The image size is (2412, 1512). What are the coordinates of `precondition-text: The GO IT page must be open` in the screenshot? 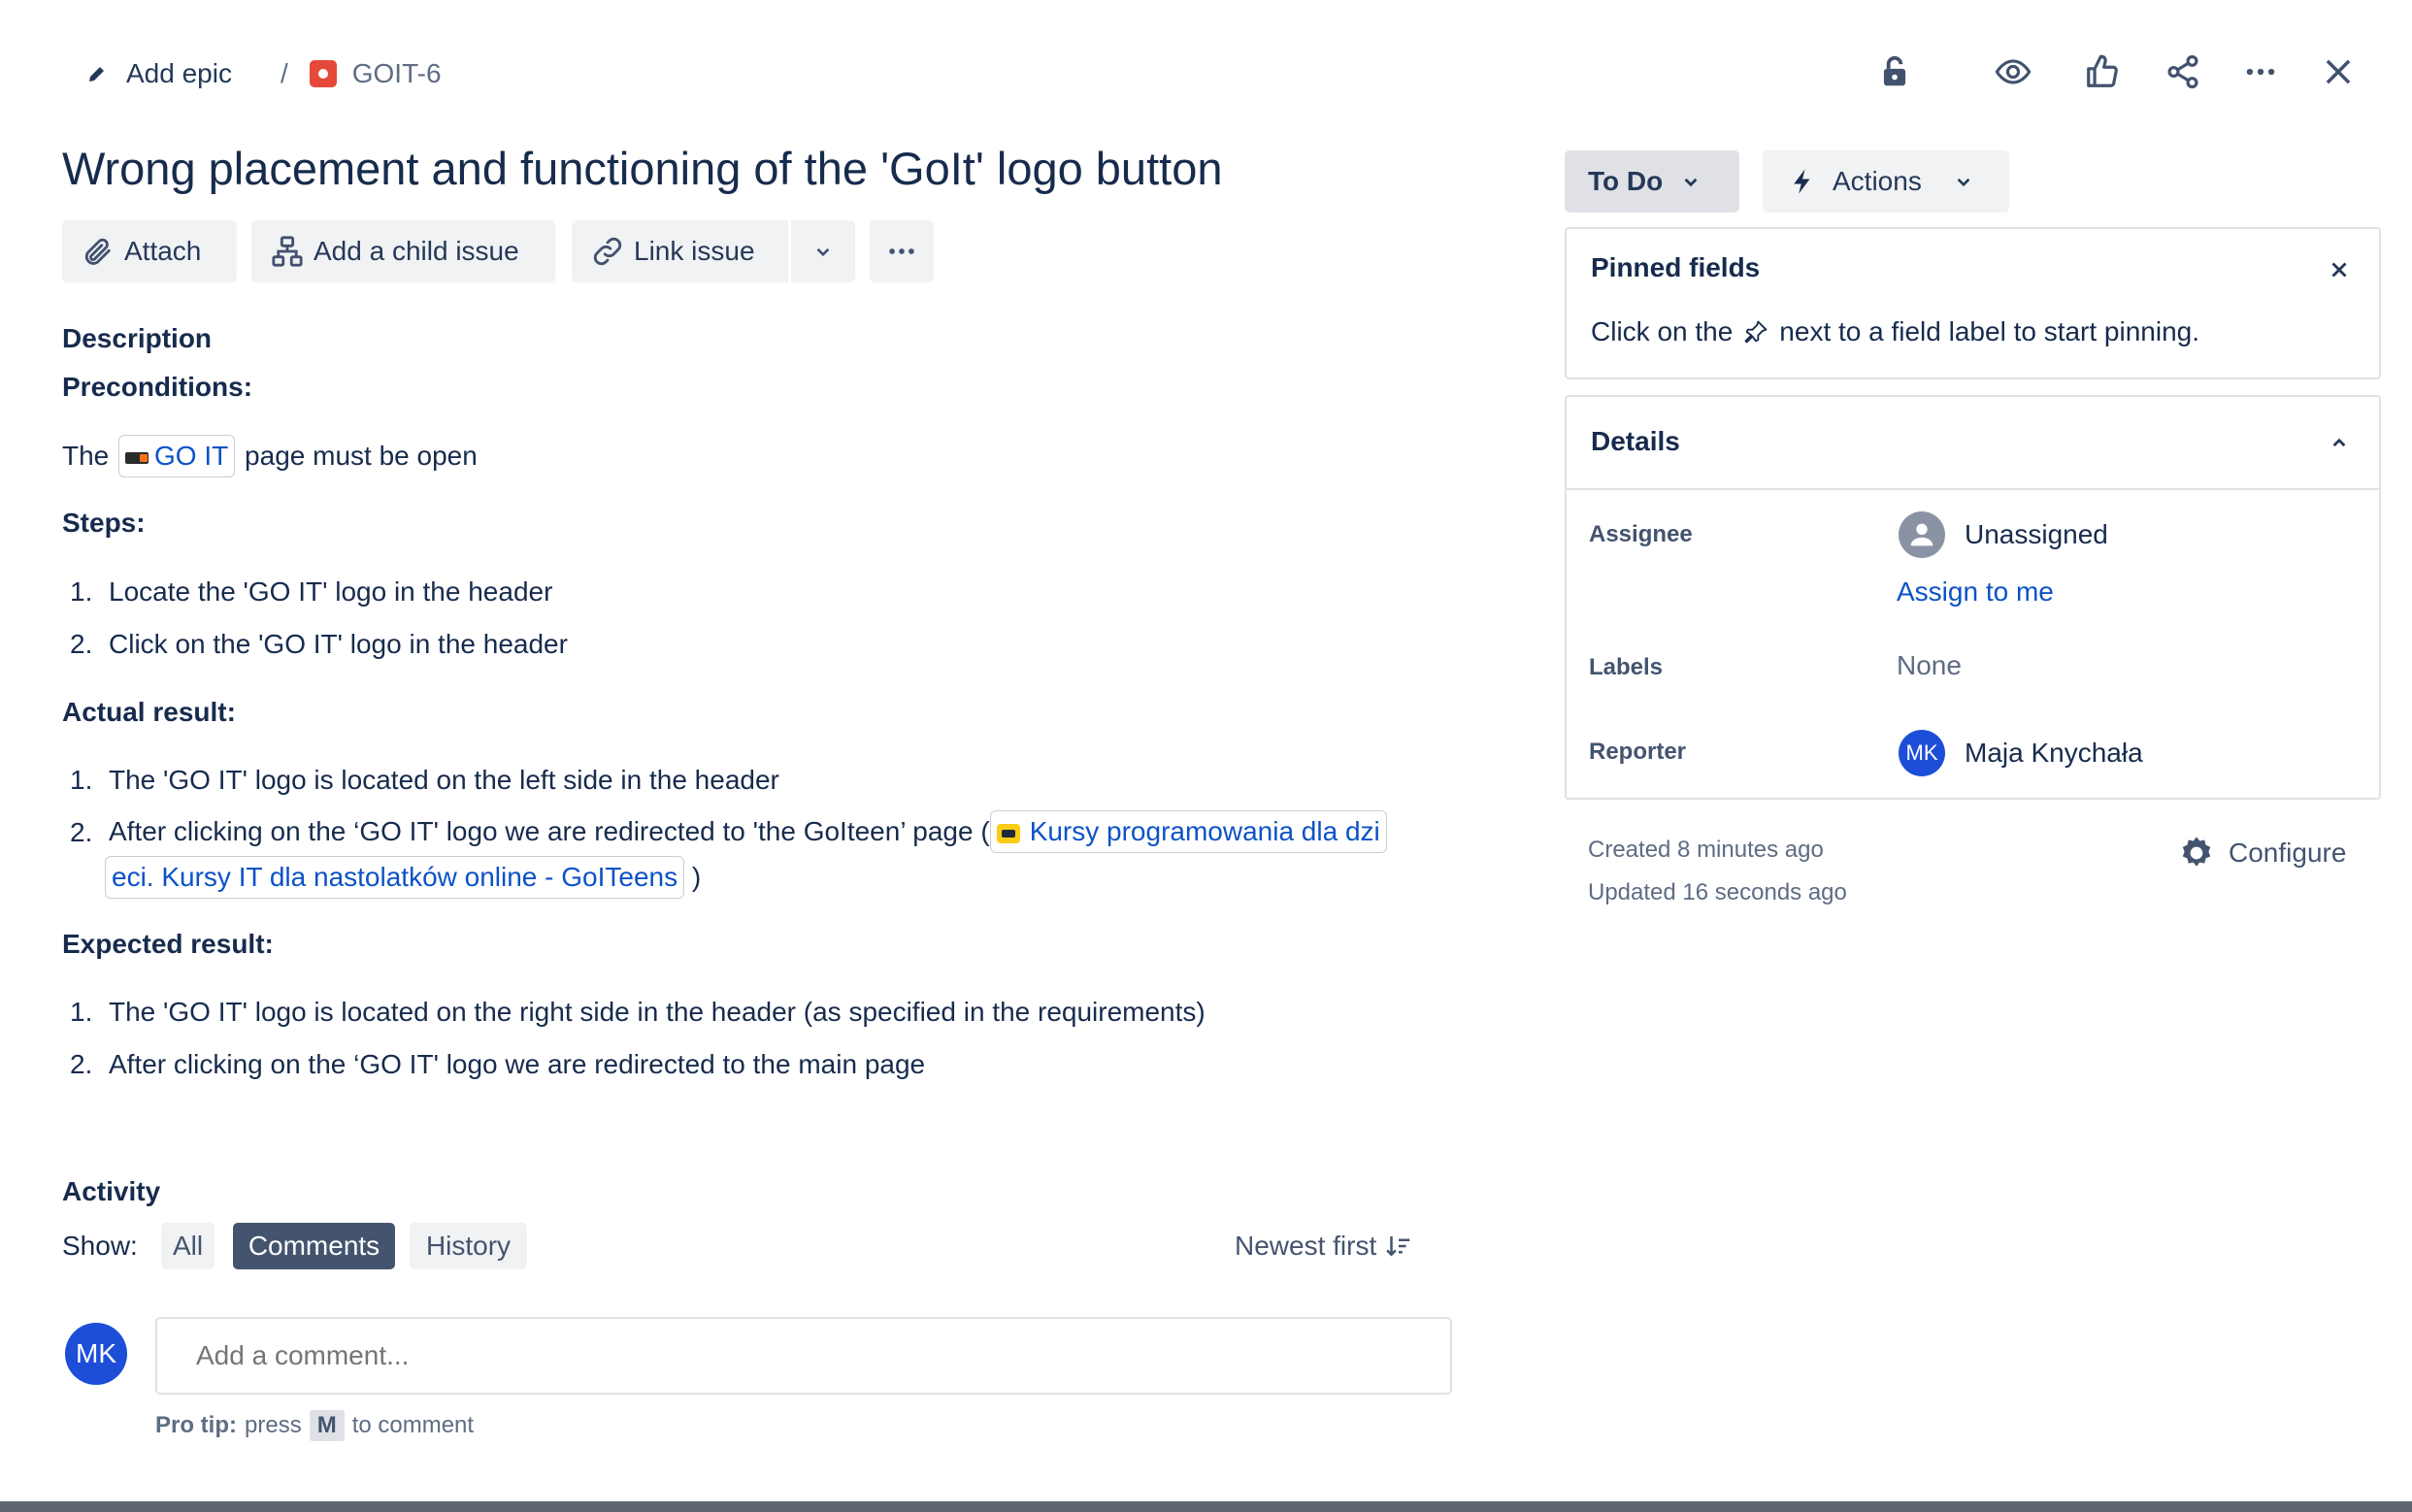 It's located at (270, 456).